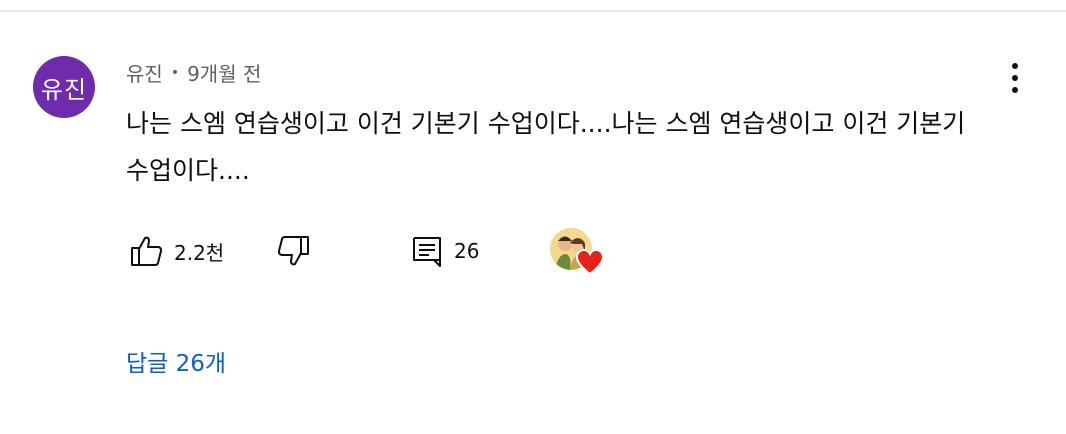 The width and height of the screenshot is (1066, 434). What do you see at coordinates (147, 251) in the screenshot?
I see `thumbs-up-icon` at bounding box center [147, 251].